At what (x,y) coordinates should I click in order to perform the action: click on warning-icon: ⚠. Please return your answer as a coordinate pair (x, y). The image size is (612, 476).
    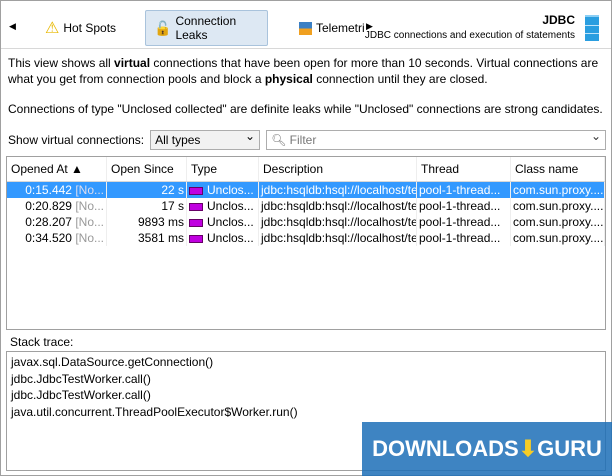
    Looking at the image, I should click on (52, 28).